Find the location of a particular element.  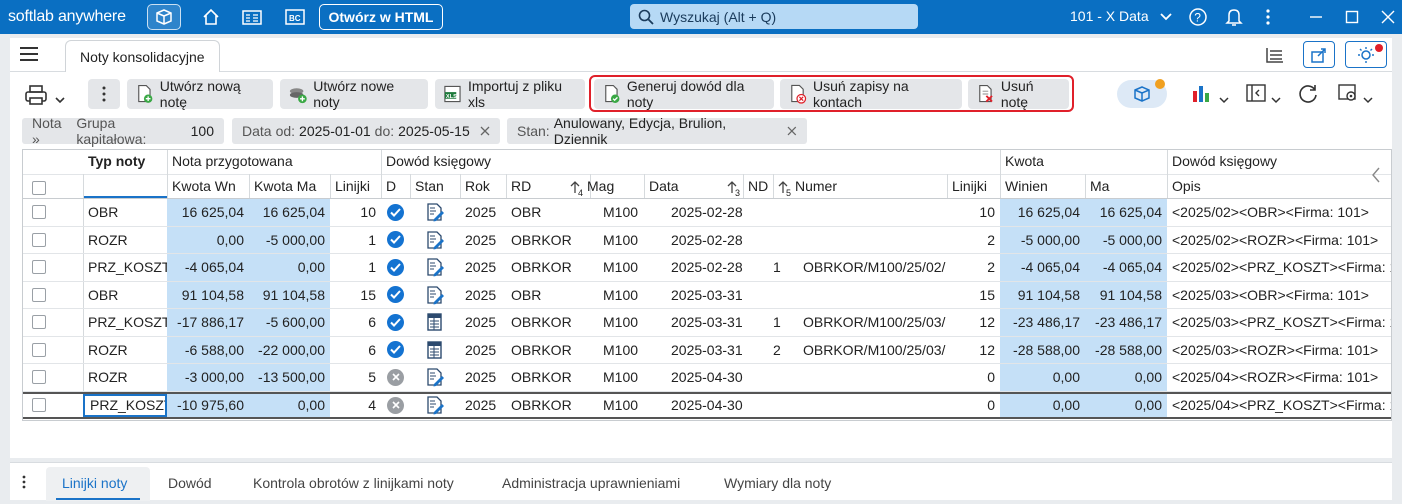

help-icon: ? is located at coordinates (1198, 17).